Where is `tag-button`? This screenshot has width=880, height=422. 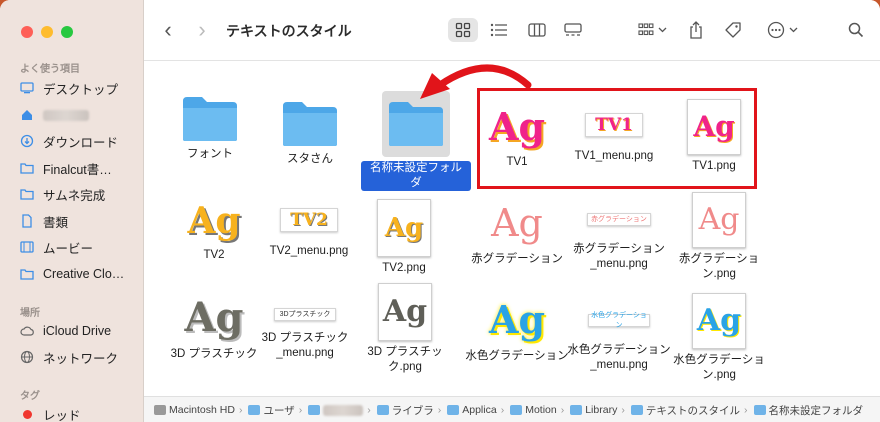 tag-button is located at coordinates (733, 30).